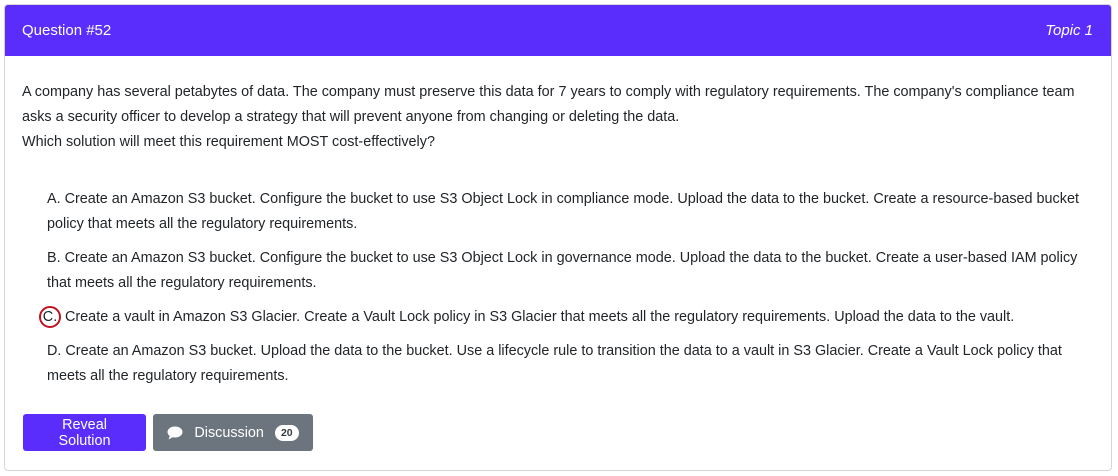 The image size is (1118, 476). I want to click on question-header: Question #52 Topic 1, so click(558, 30).